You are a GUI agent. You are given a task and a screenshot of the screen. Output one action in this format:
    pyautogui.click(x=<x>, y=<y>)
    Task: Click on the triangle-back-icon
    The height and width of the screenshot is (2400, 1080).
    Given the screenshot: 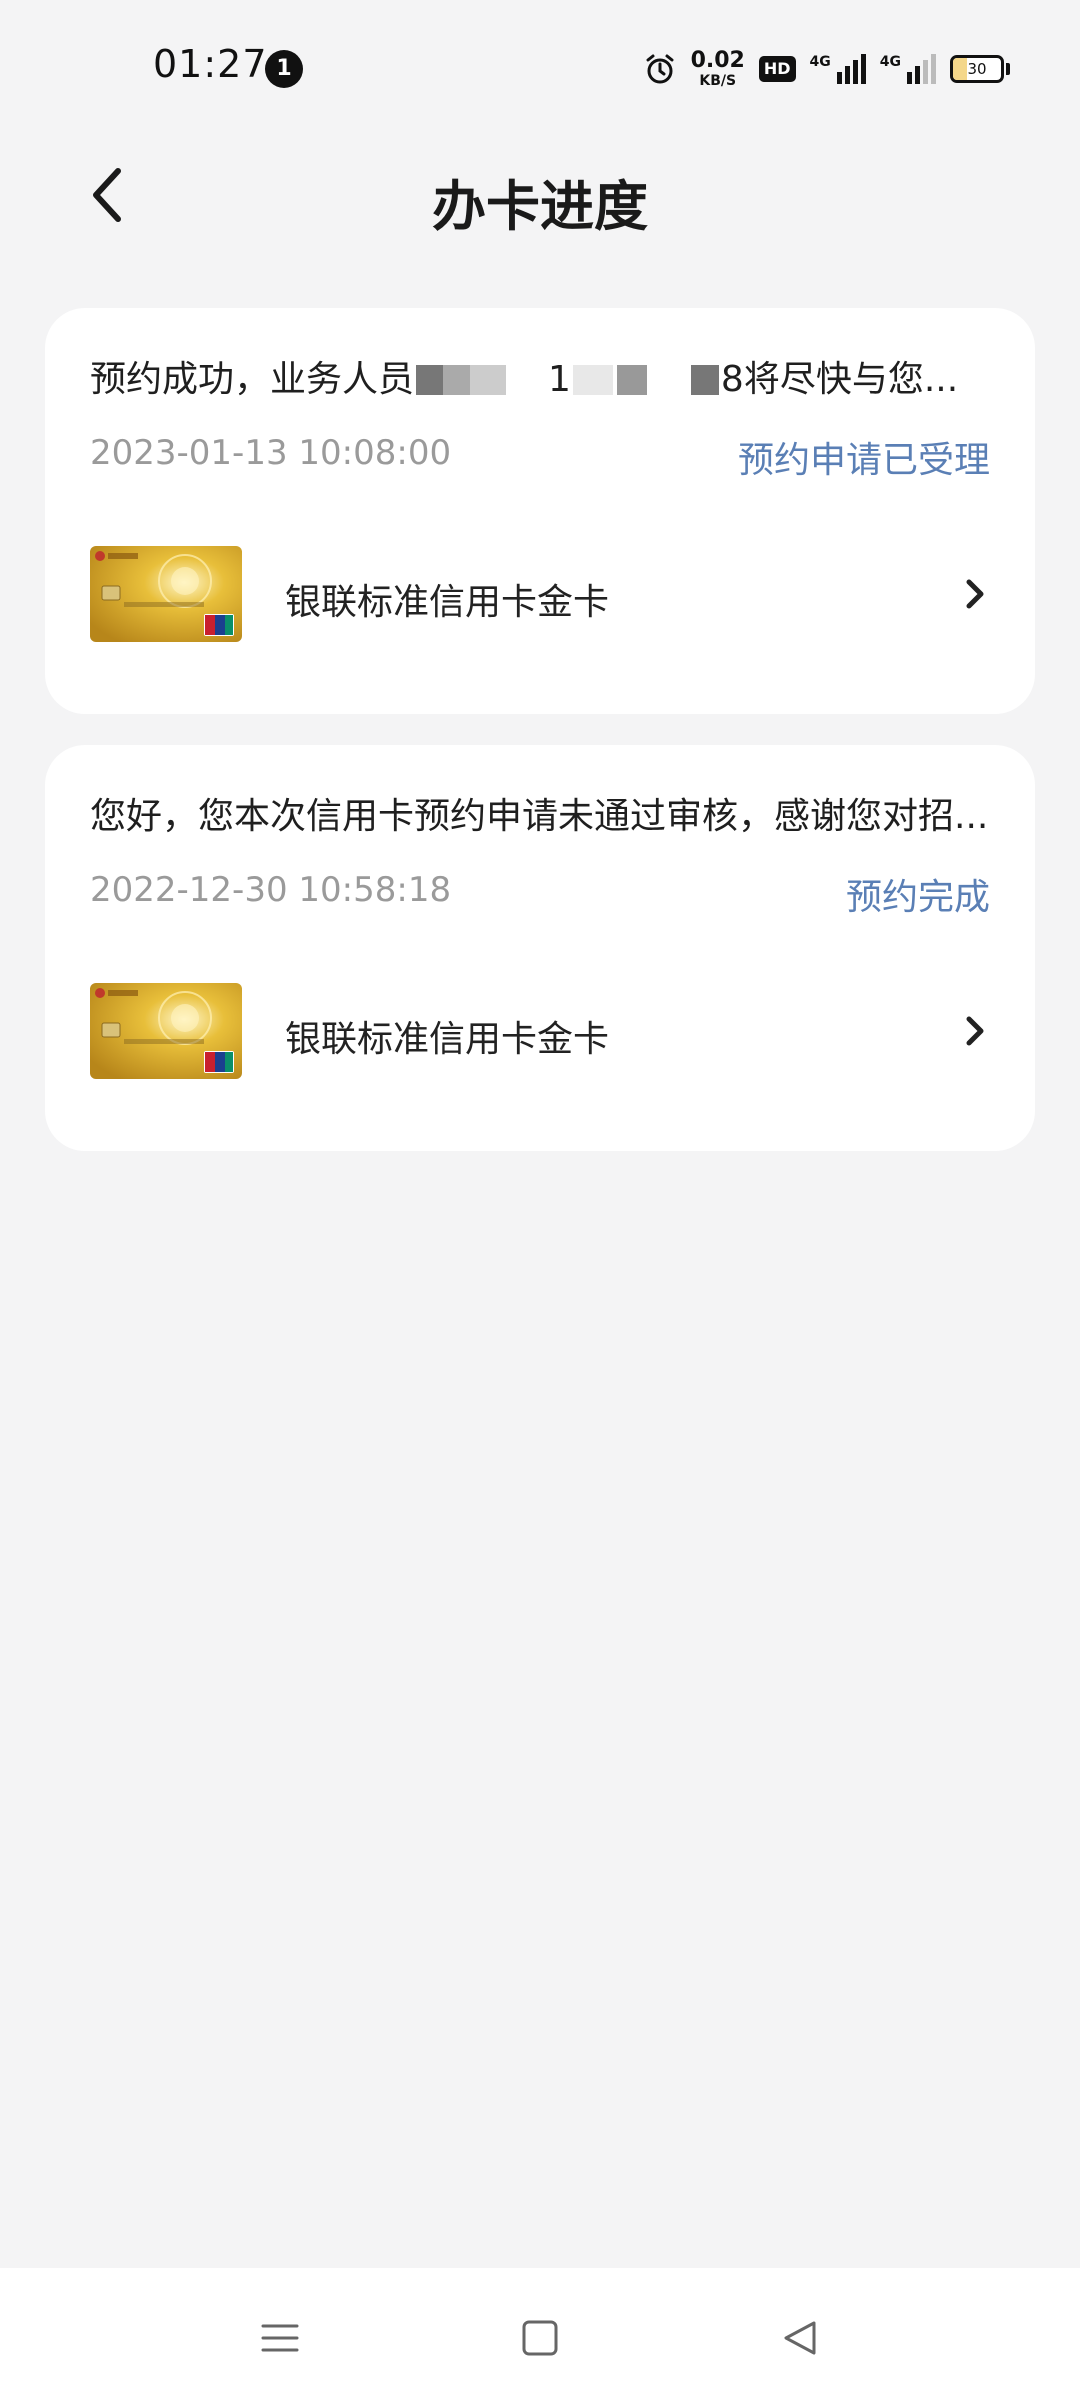 What is the action you would take?
    pyautogui.click(x=800, y=2338)
    